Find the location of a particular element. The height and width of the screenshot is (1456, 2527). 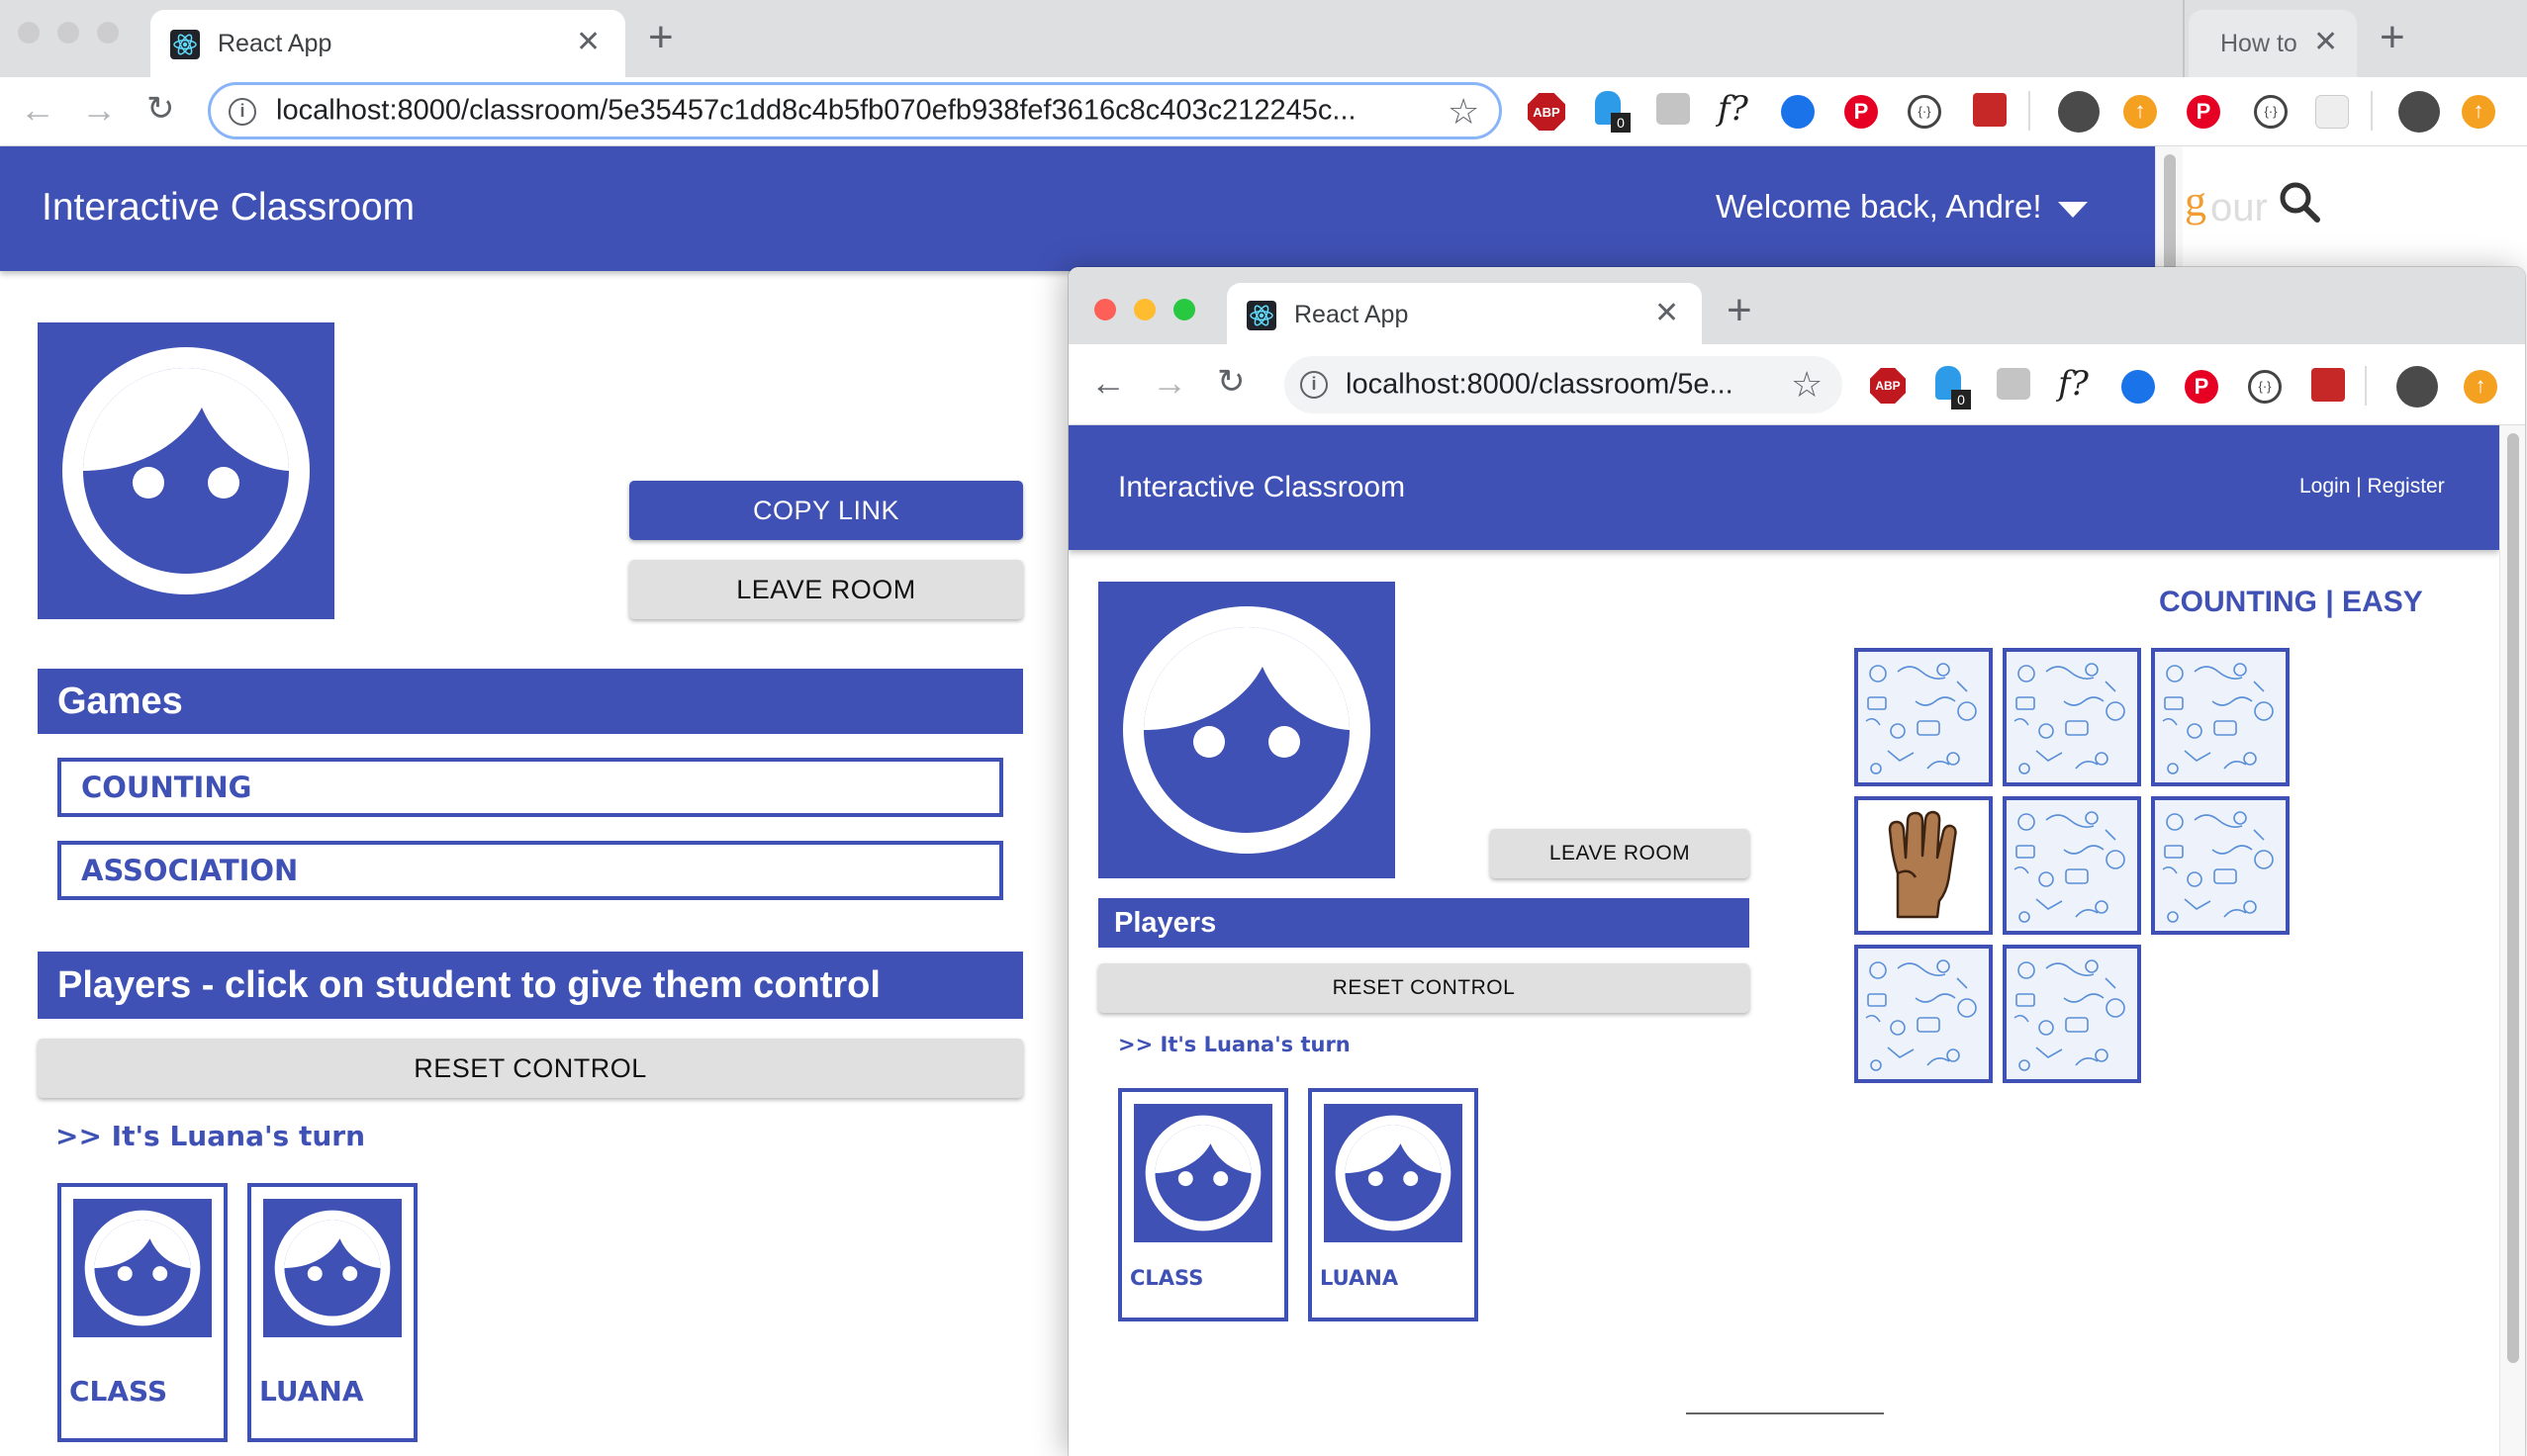

game-association: ASSOCIATION is located at coordinates (530, 870).